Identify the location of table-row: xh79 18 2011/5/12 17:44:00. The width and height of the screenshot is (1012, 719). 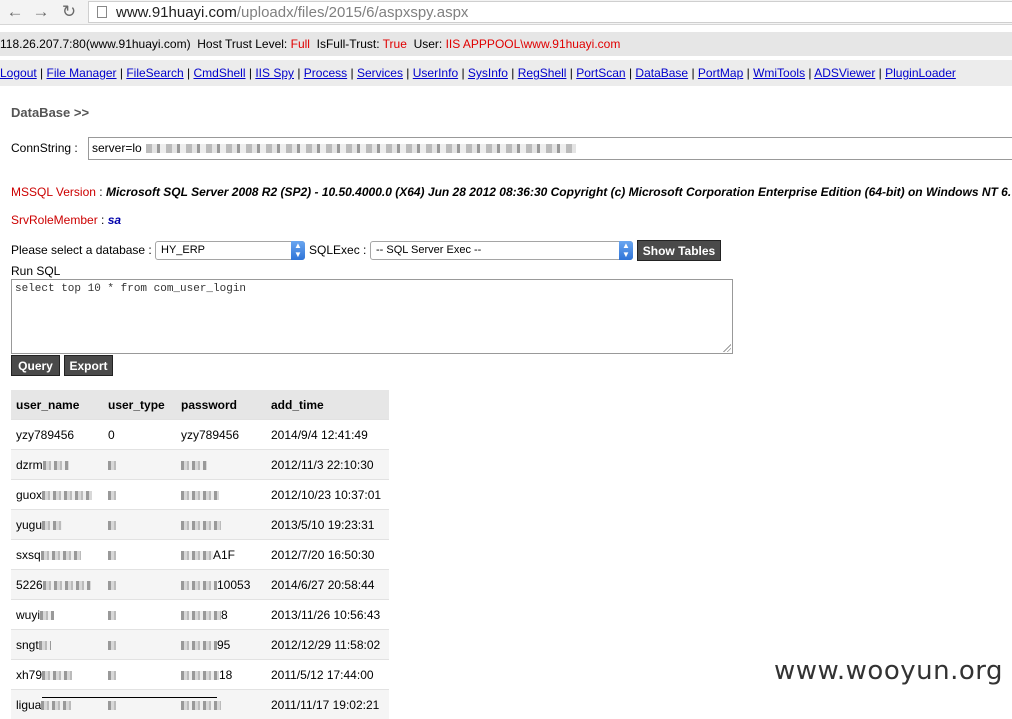
(200, 675).